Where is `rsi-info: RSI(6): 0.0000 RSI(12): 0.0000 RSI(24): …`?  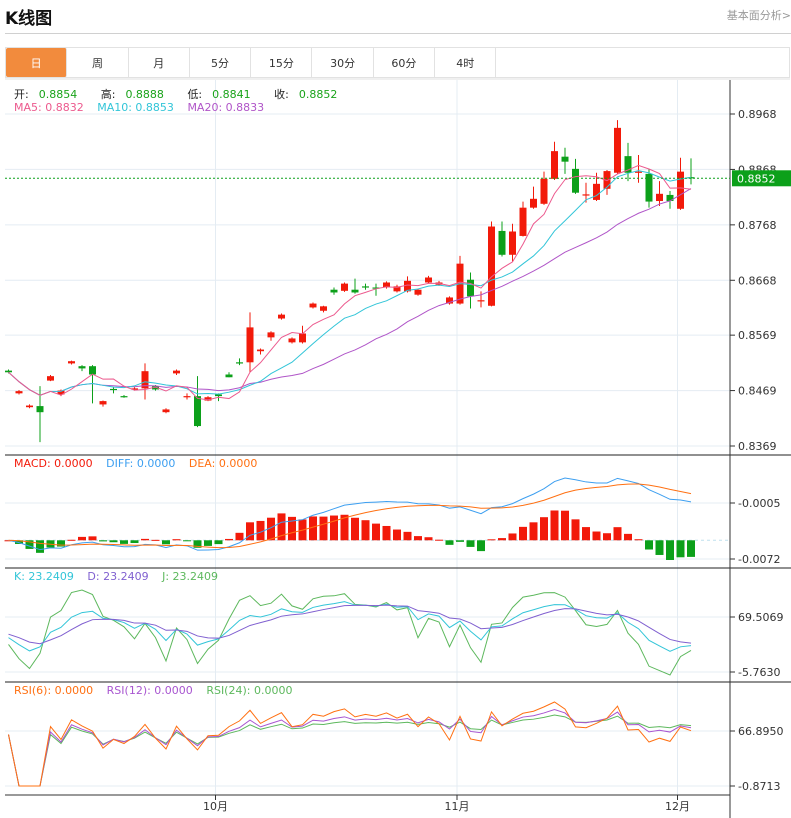
rsi-info: RSI(6): 0.0000 RSI(12): 0.0000 RSI(24): … is located at coordinates (158, 690).